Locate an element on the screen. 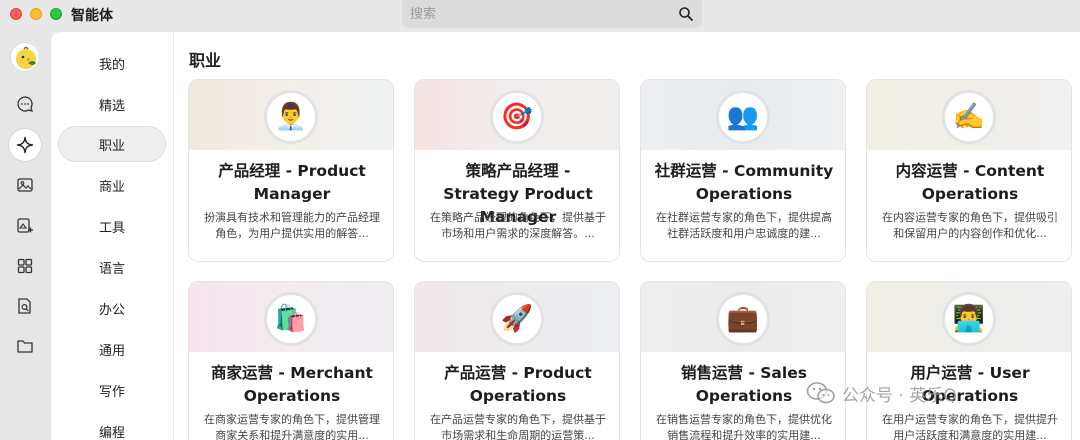 This screenshot has height=440, width=1080. image-icon is located at coordinates (25, 185).